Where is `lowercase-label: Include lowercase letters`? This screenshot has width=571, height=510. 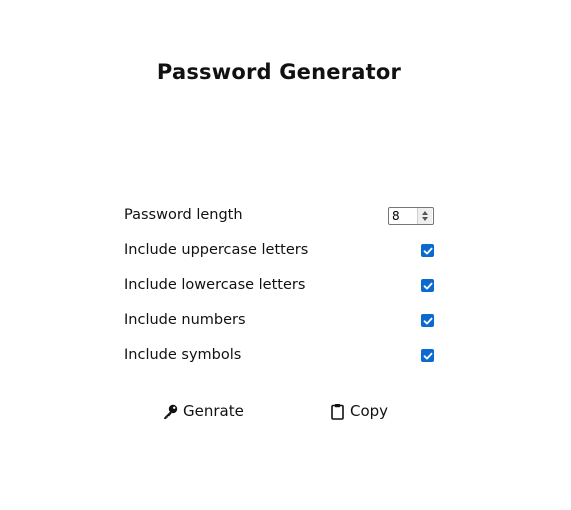 lowercase-label: Include lowercase letters is located at coordinates (215, 285).